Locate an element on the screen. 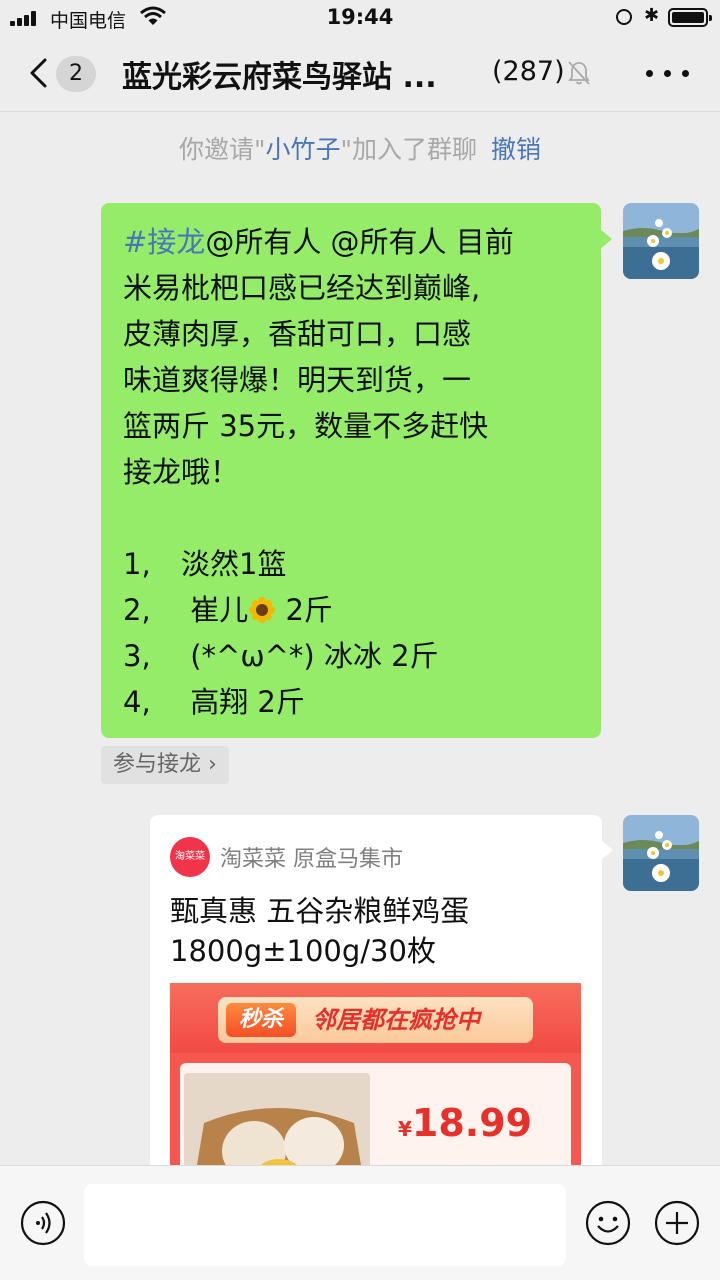 The width and height of the screenshot is (720, 1280). clock: 19:44 is located at coordinates (360, 17).